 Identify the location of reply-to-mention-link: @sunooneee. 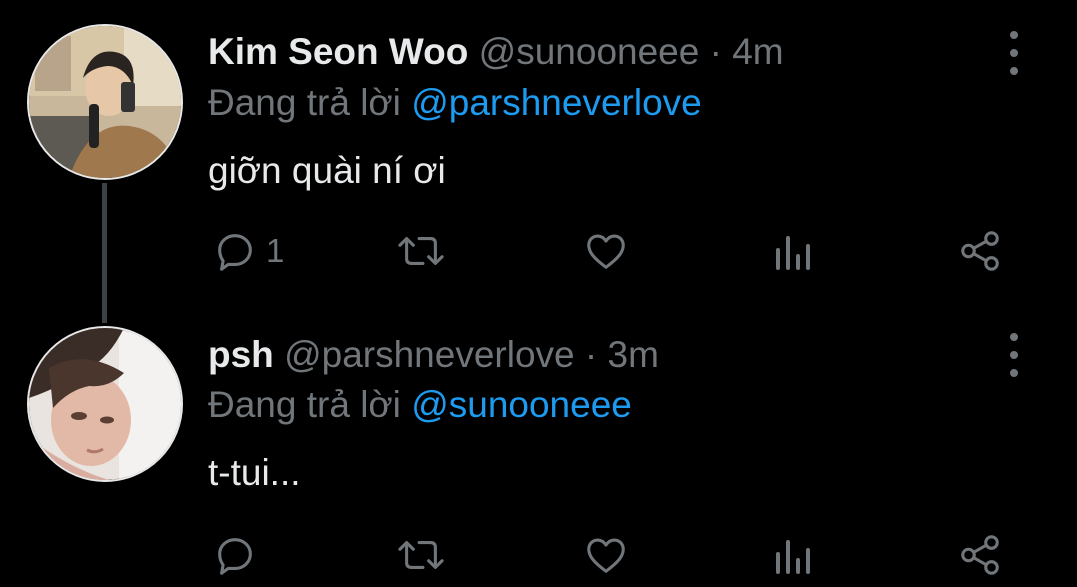
(521, 404).